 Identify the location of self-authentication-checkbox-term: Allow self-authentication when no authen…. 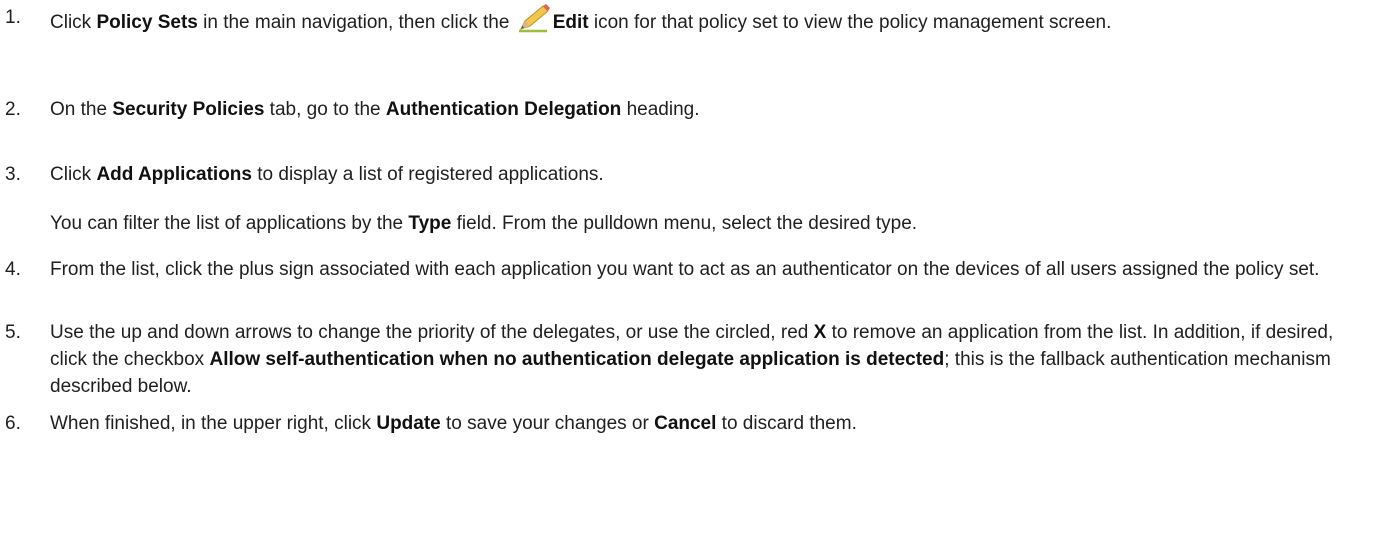
(577, 359).